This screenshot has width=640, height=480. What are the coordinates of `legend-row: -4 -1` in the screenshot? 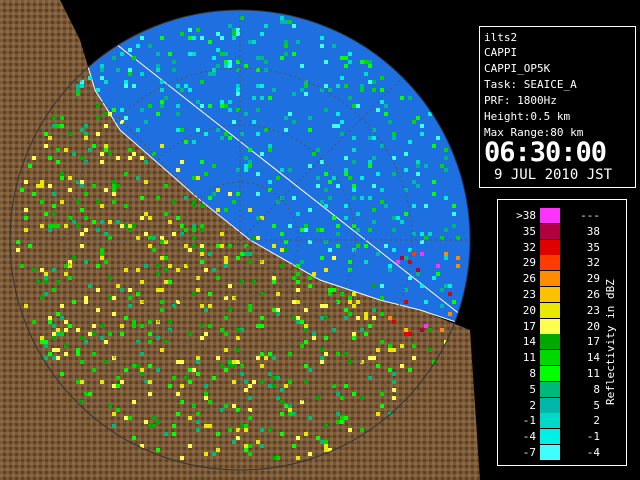 It's located at (553, 437).